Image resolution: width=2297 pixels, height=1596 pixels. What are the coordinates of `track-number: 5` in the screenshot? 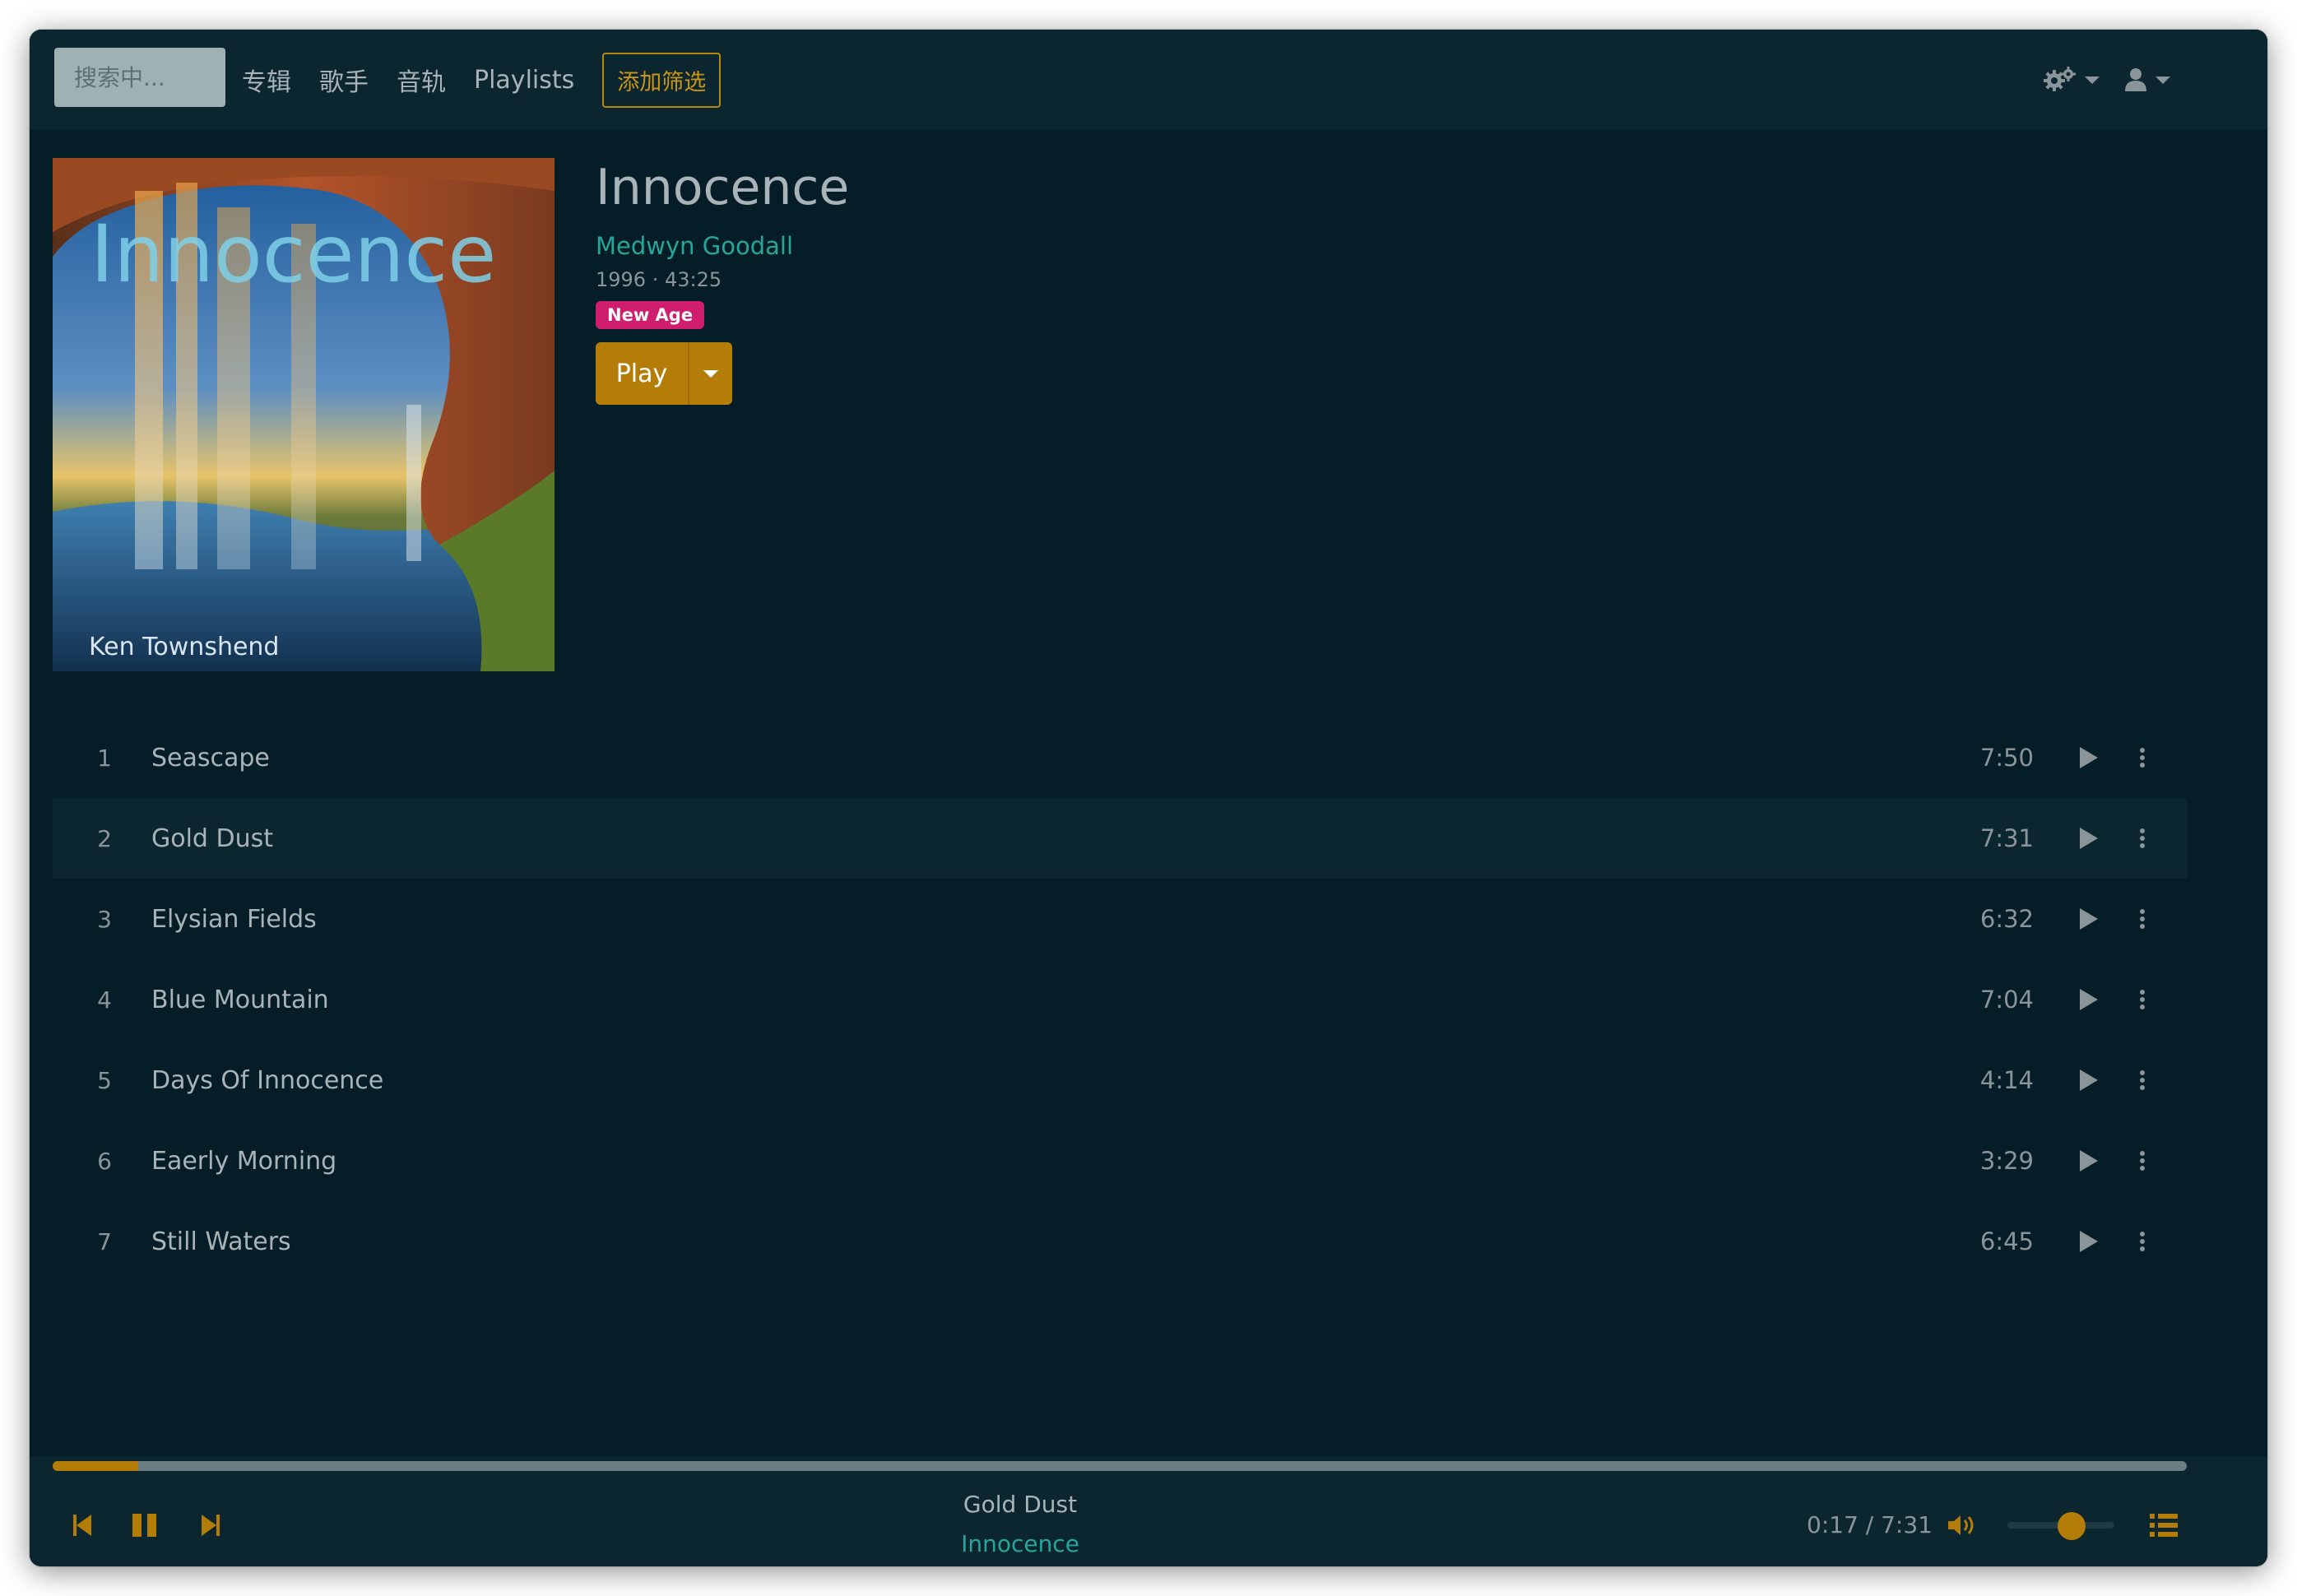 It's located at (104, 1080).